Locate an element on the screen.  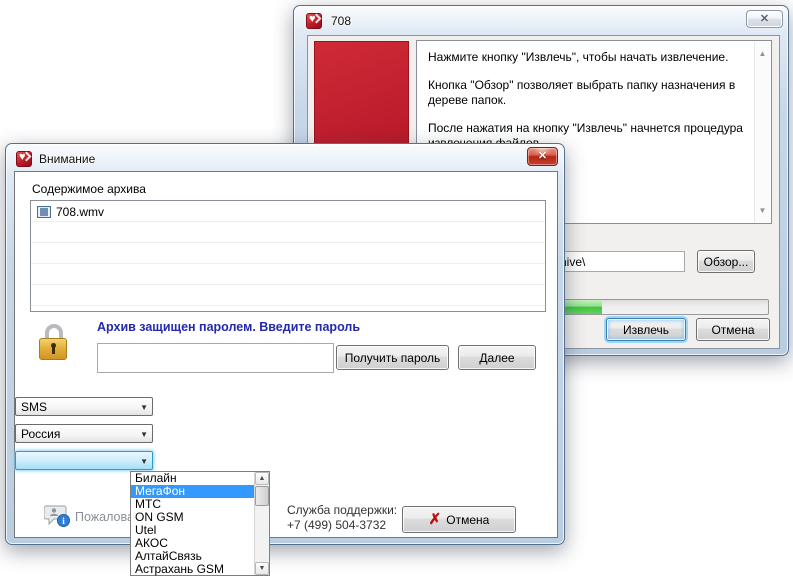
complain-icon: i is located at coordinates (57, 517).